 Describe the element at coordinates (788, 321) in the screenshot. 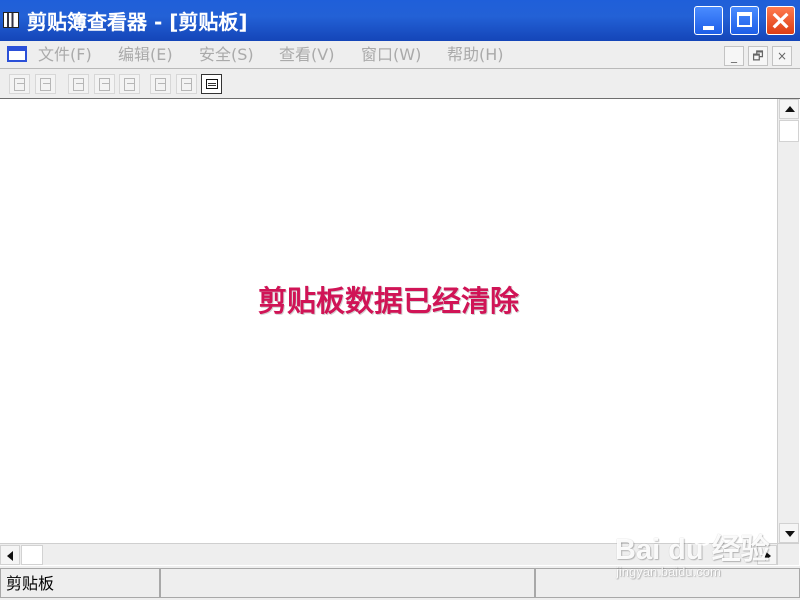

I see `vertical-scrollbar` at that location.